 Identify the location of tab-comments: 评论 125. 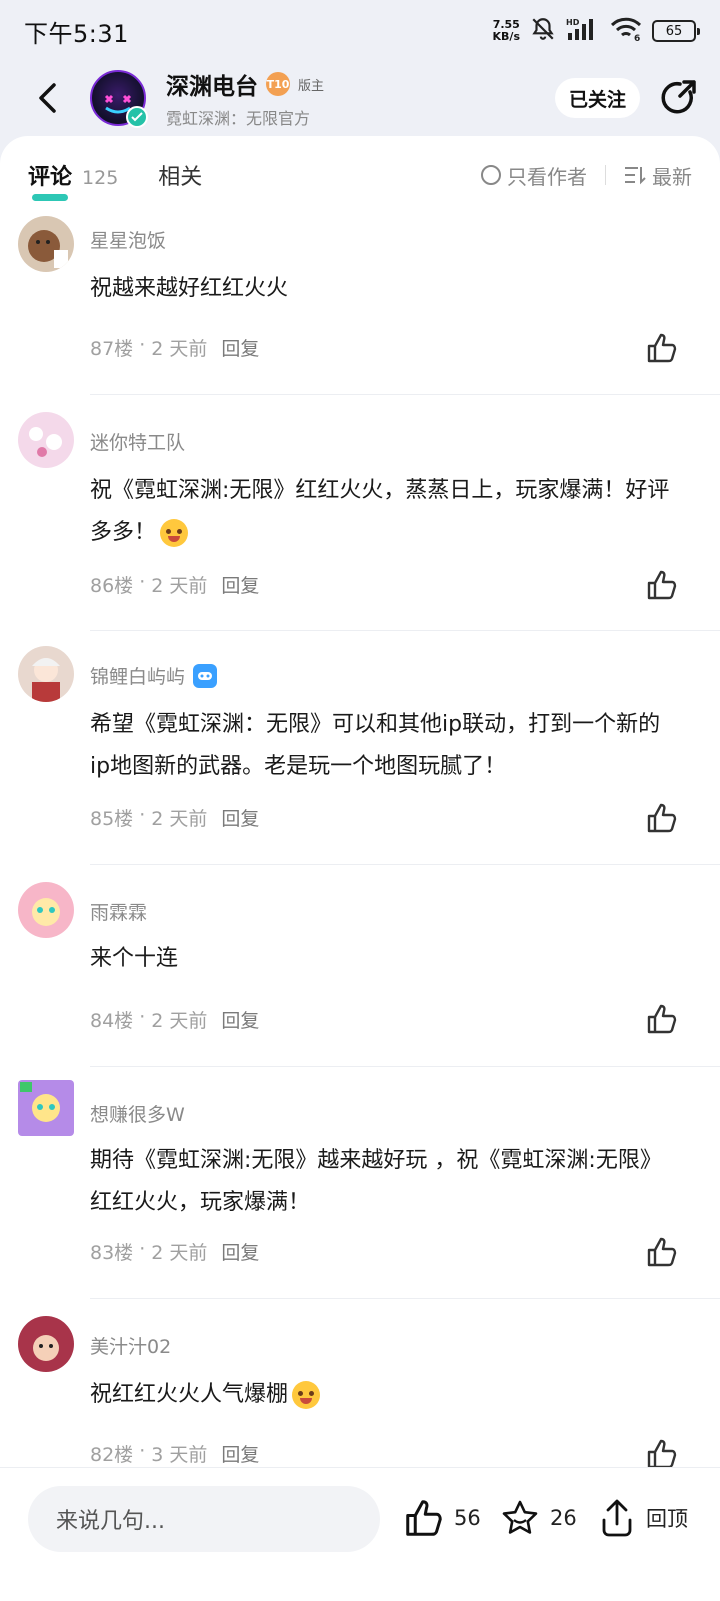
(73, 180).